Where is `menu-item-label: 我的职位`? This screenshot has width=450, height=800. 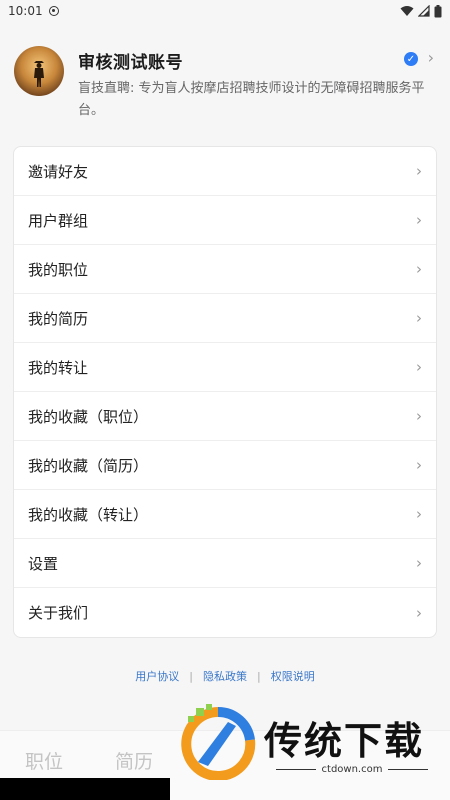
menu-item-label: 我的职位 is located at coordinates (58, 269).